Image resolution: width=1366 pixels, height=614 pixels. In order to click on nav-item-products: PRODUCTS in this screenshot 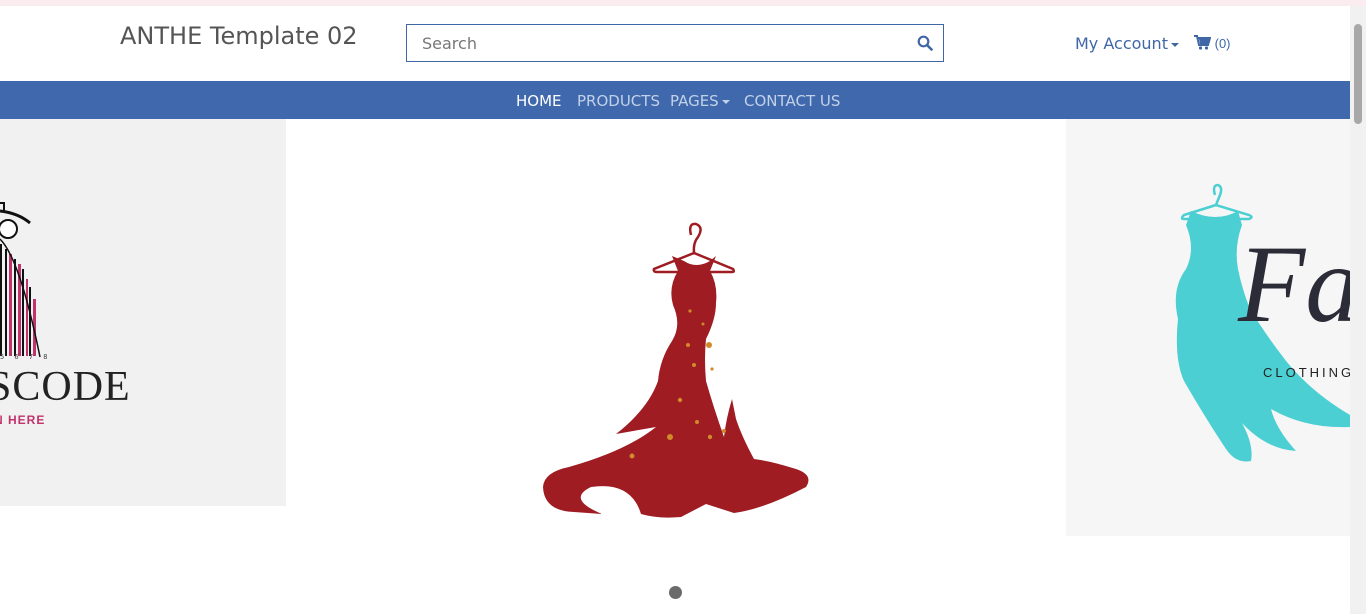, I will do `click(618, 101)`.